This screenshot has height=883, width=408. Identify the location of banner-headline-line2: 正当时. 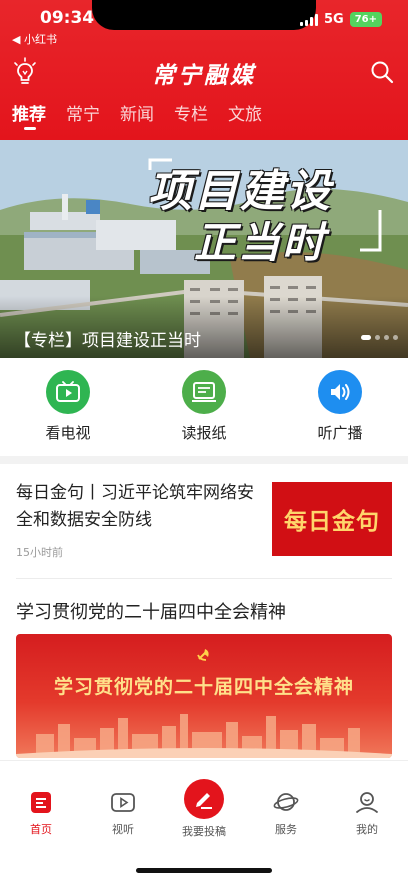
(260, 242).